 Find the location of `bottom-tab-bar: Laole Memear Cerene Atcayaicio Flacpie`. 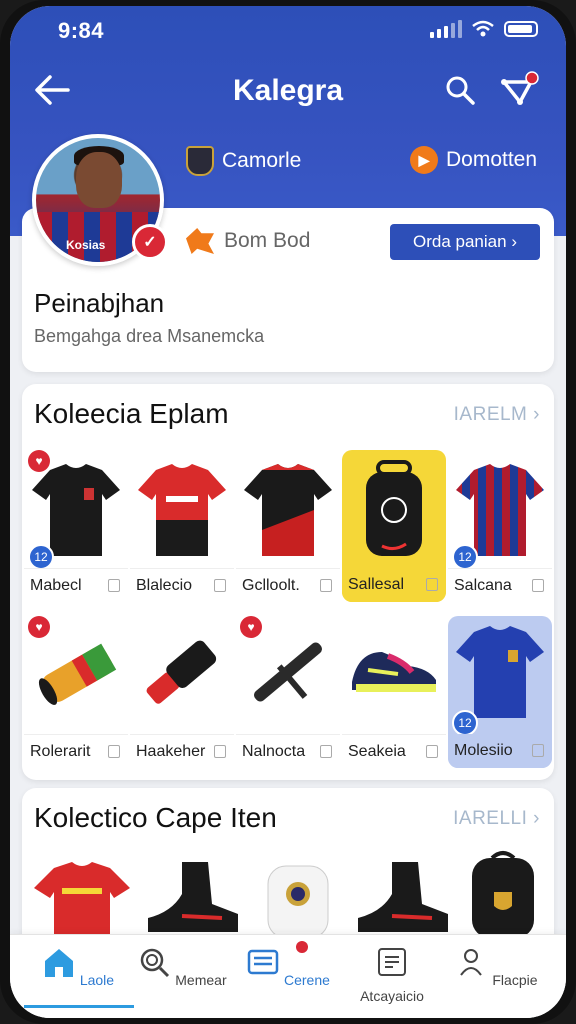

bottom-tab-bar: Laole Memear Cerene Atcayaicio Flacpie is located at coordinates (288, 976).